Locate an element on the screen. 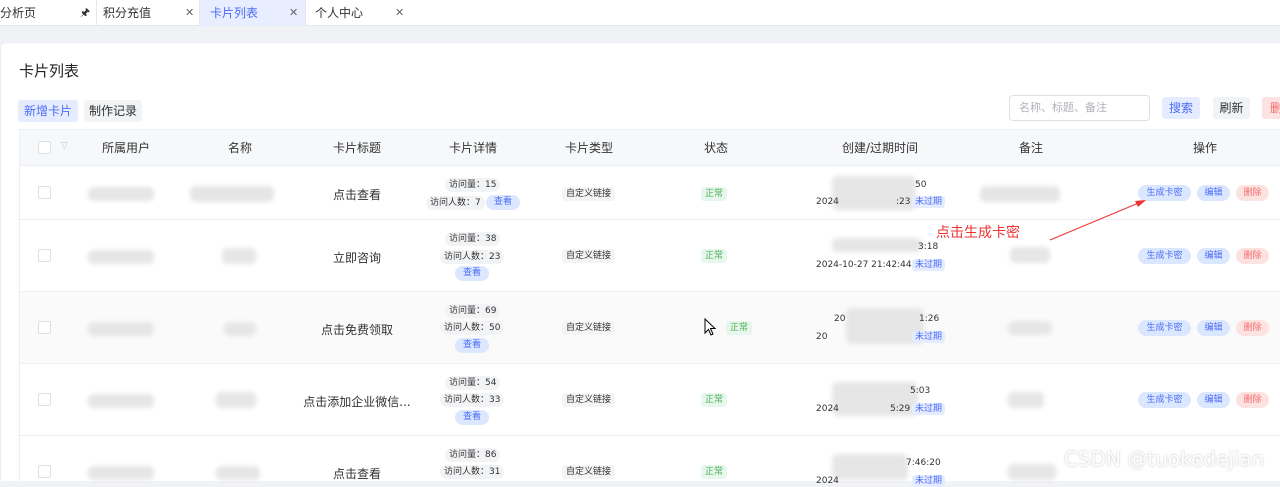 This screenshot has height=487, width=1280. mouse-cursor-icon is located at coordinates (710, 327).